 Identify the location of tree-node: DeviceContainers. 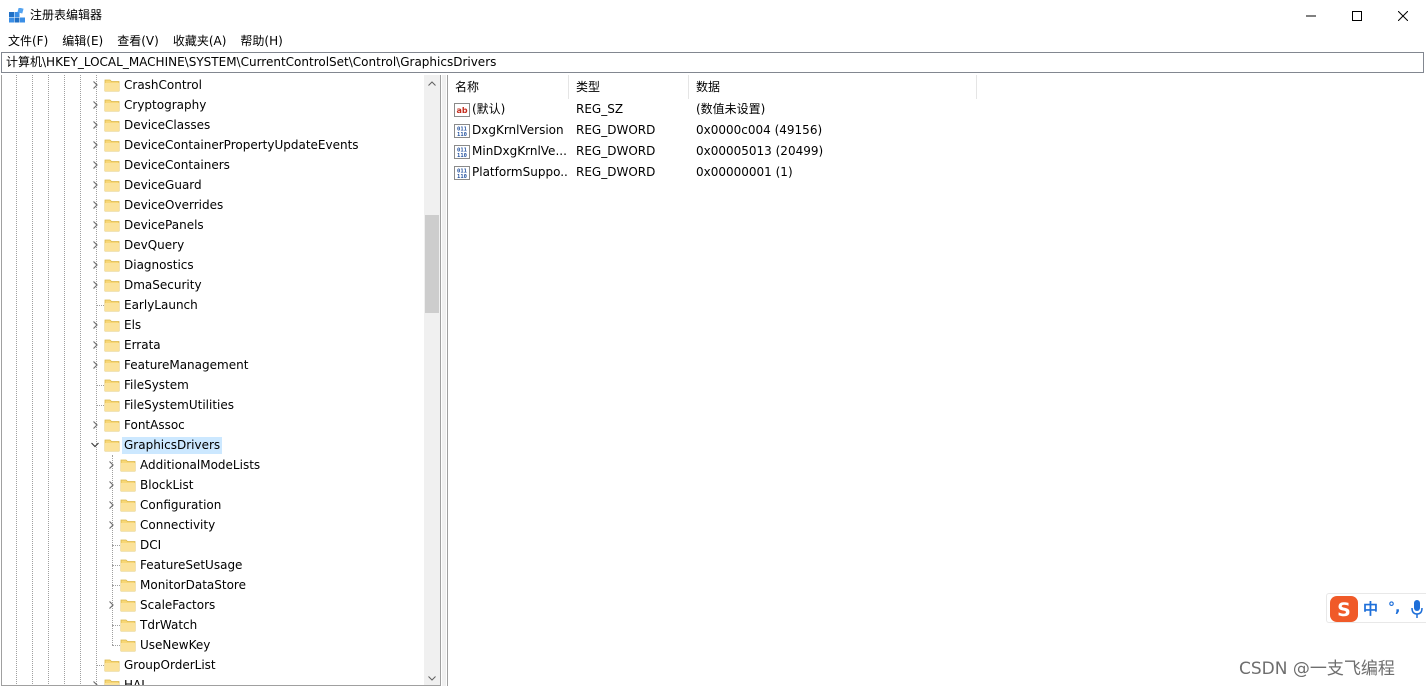
(214, 165).